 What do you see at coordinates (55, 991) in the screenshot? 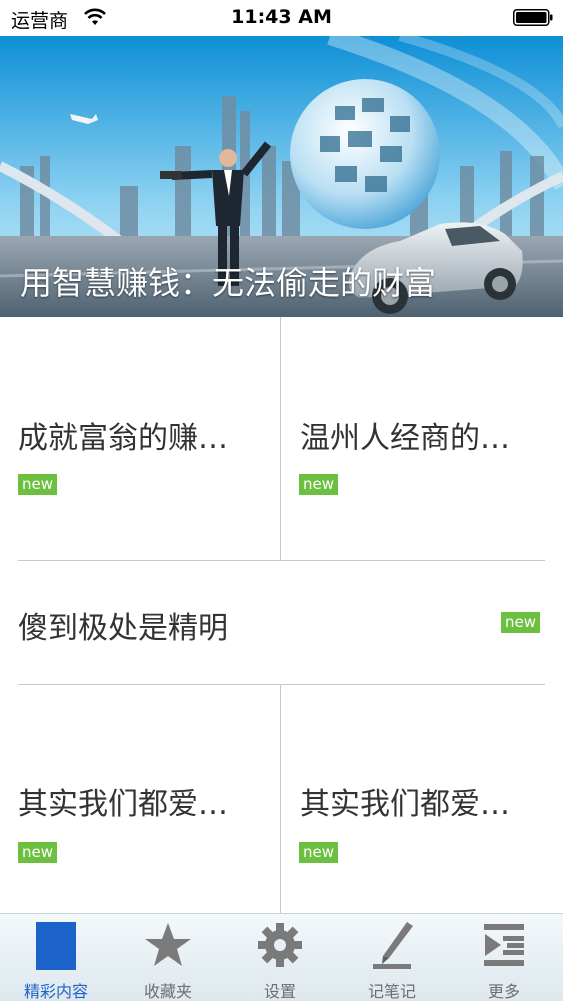
I see `tab-label: 精彩内容` at bounding box center [55, 991].